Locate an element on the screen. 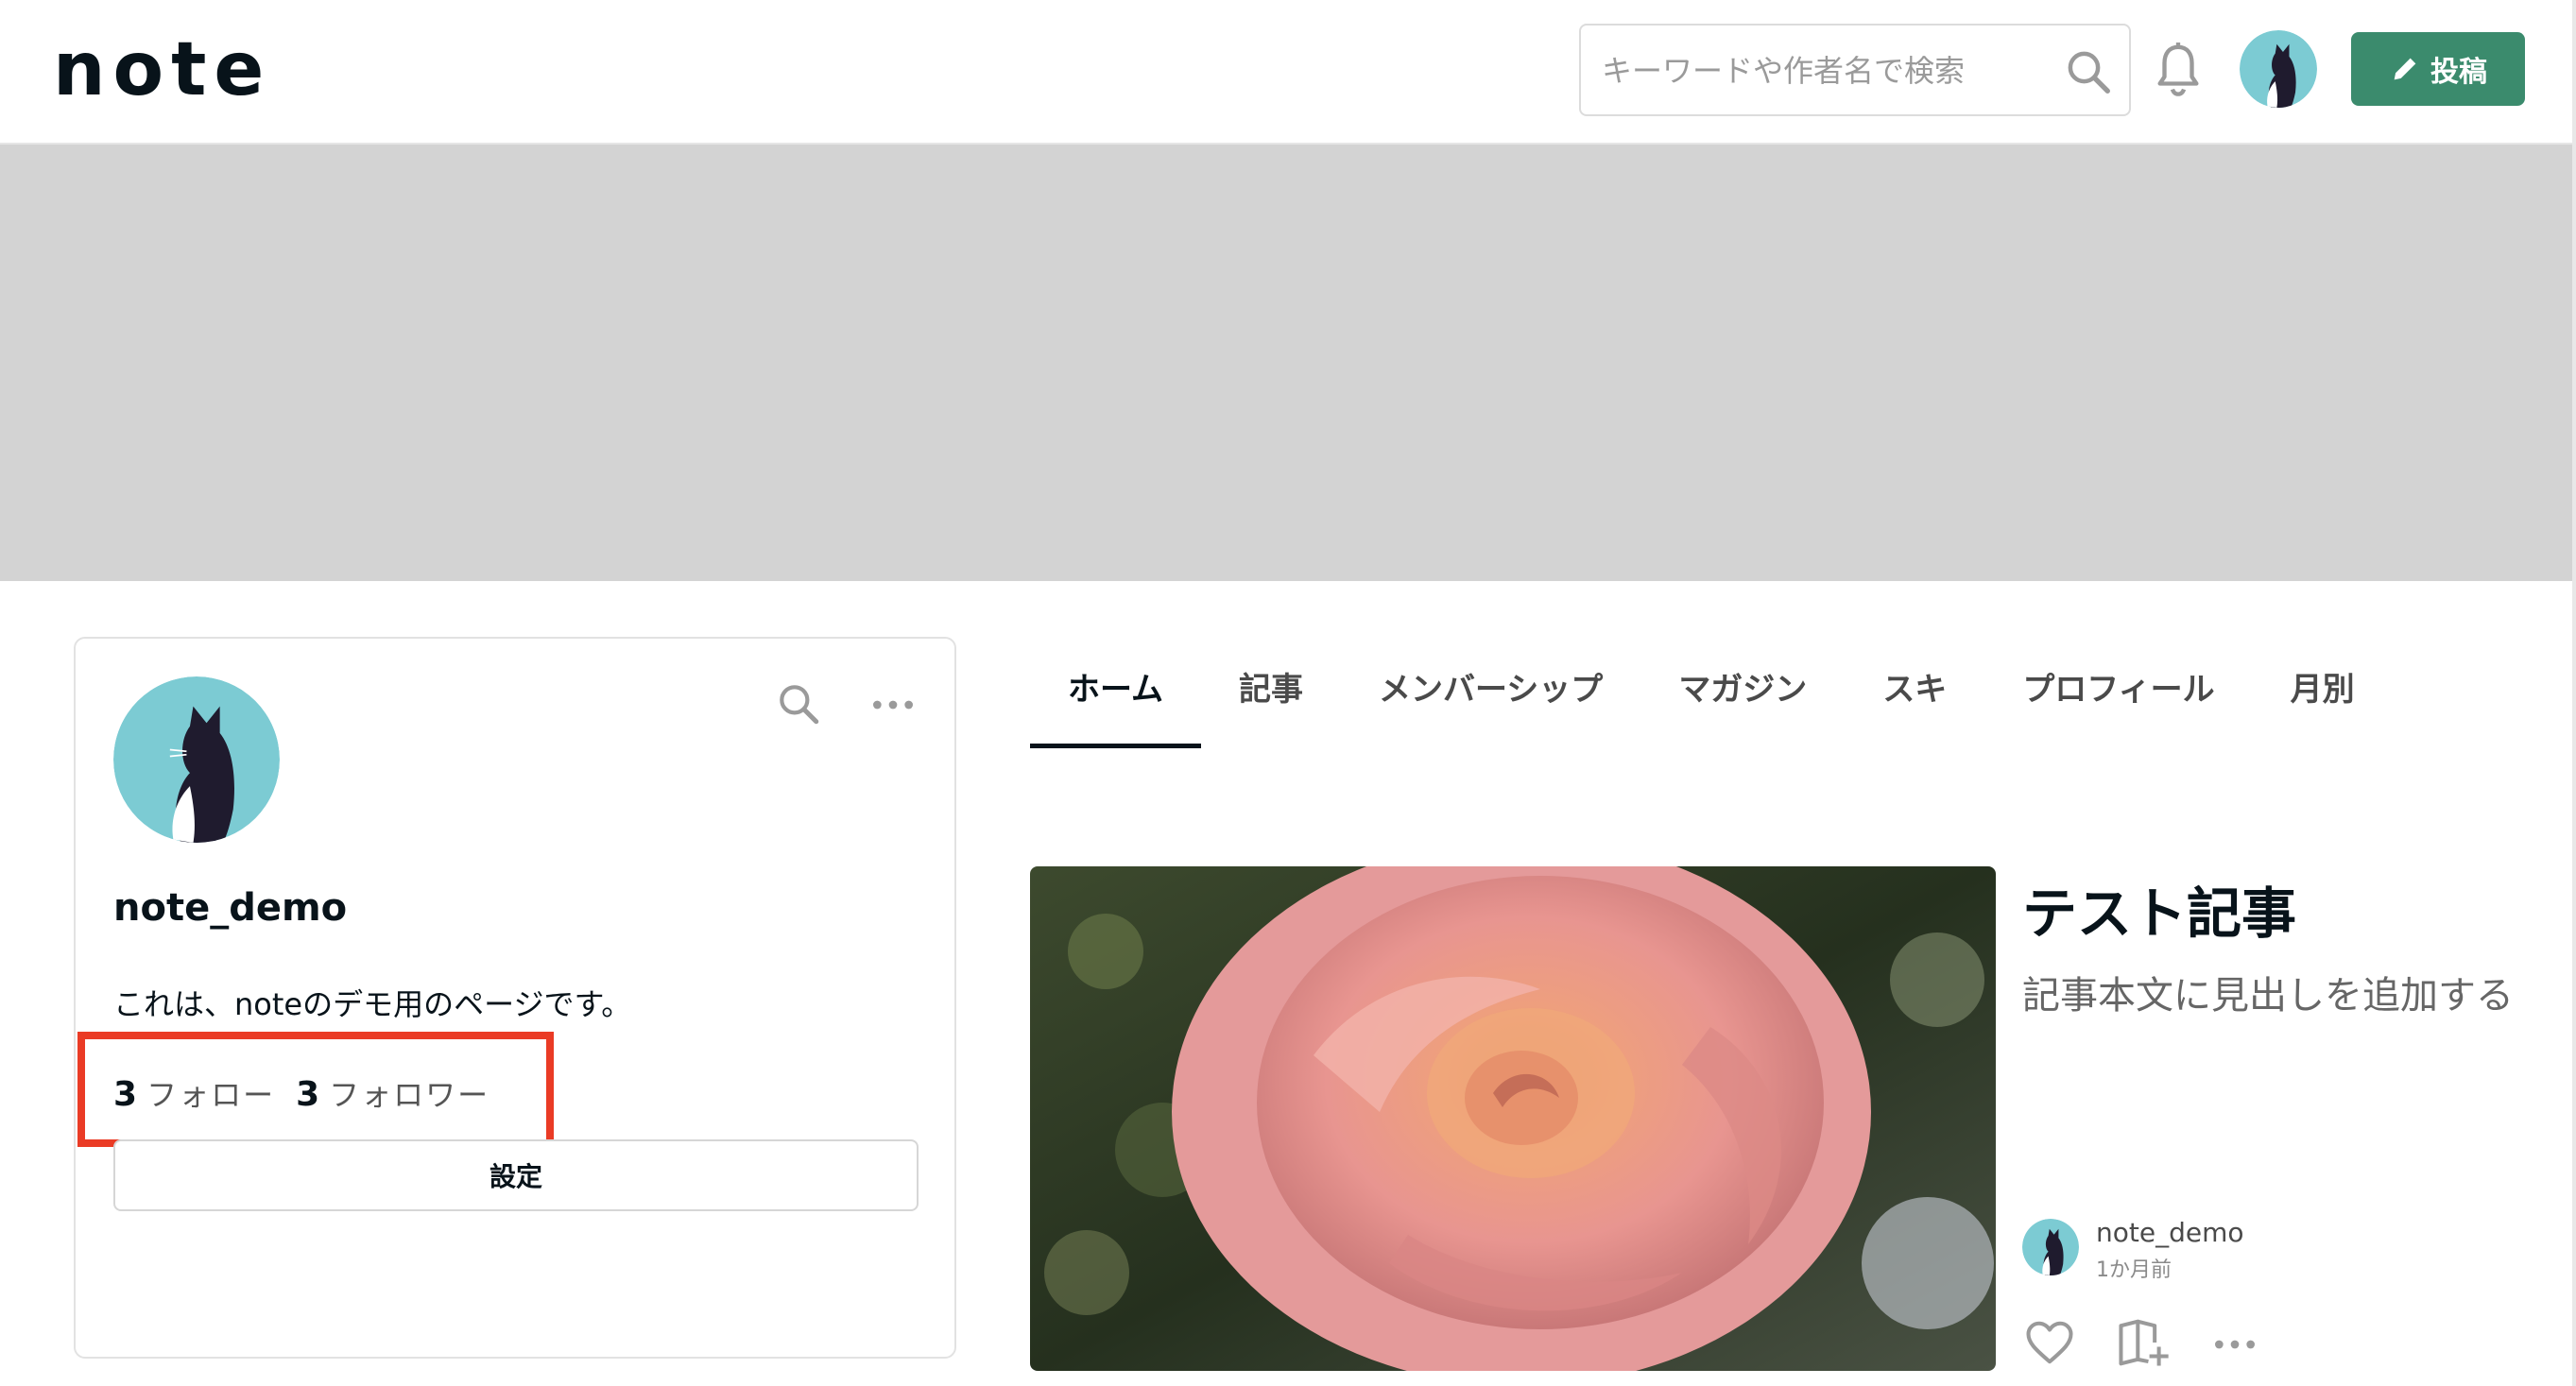  tab-home: ホーム is located at coordinates (1115, 704).